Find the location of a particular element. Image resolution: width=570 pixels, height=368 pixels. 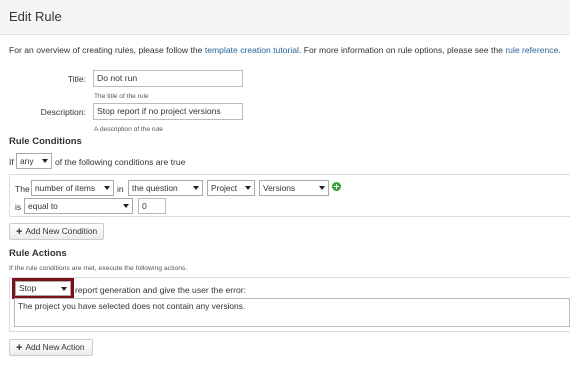

condition-quantifier-select: any is located at coordinates (34, 161).